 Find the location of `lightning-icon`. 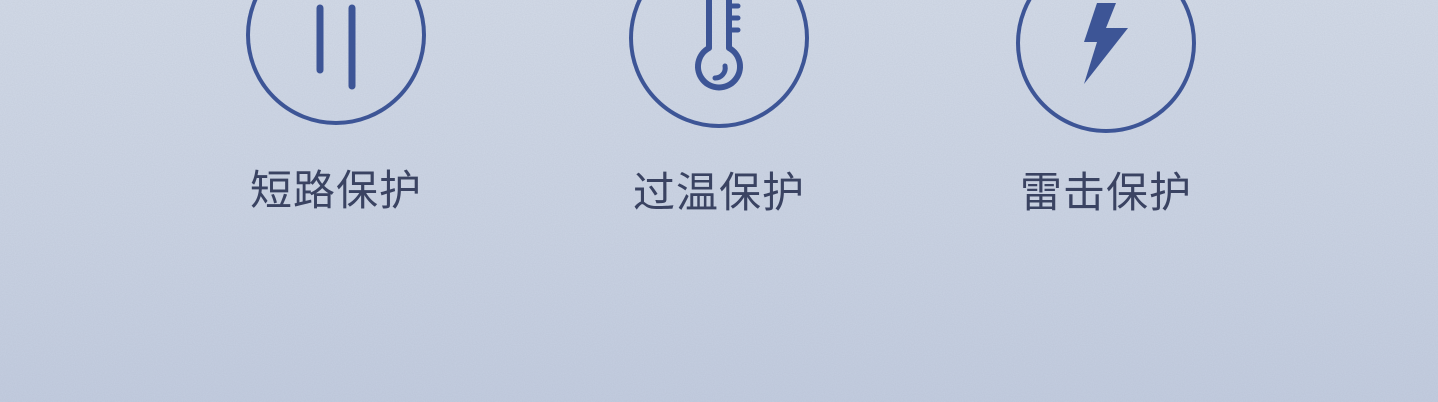

lightning-icon is located at coordinates (1106, 66).